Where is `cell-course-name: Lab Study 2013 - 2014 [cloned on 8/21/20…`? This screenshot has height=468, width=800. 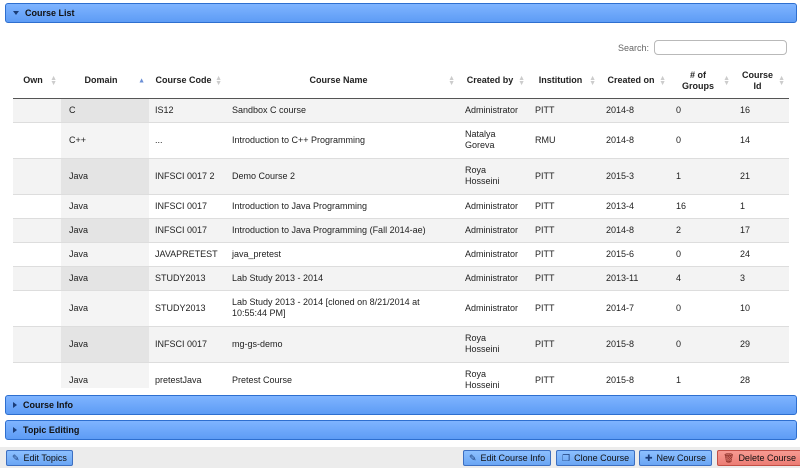
cell-course-name: Lab Study 2013 - 2014 [cloned on 8/21/20… is located at coordinates (342, 307).